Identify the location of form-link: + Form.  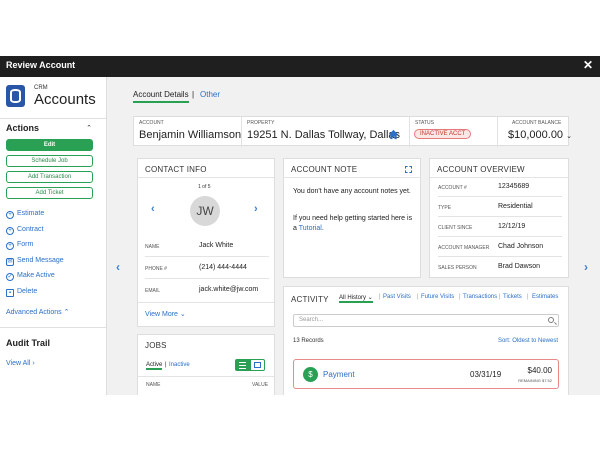
(19, 246).